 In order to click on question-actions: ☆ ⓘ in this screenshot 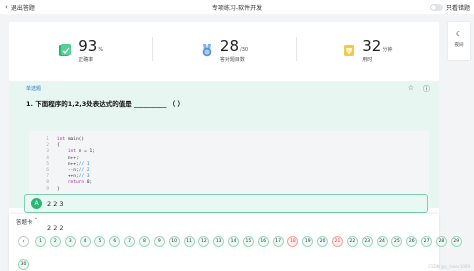, I will do `click(419, 89)`.